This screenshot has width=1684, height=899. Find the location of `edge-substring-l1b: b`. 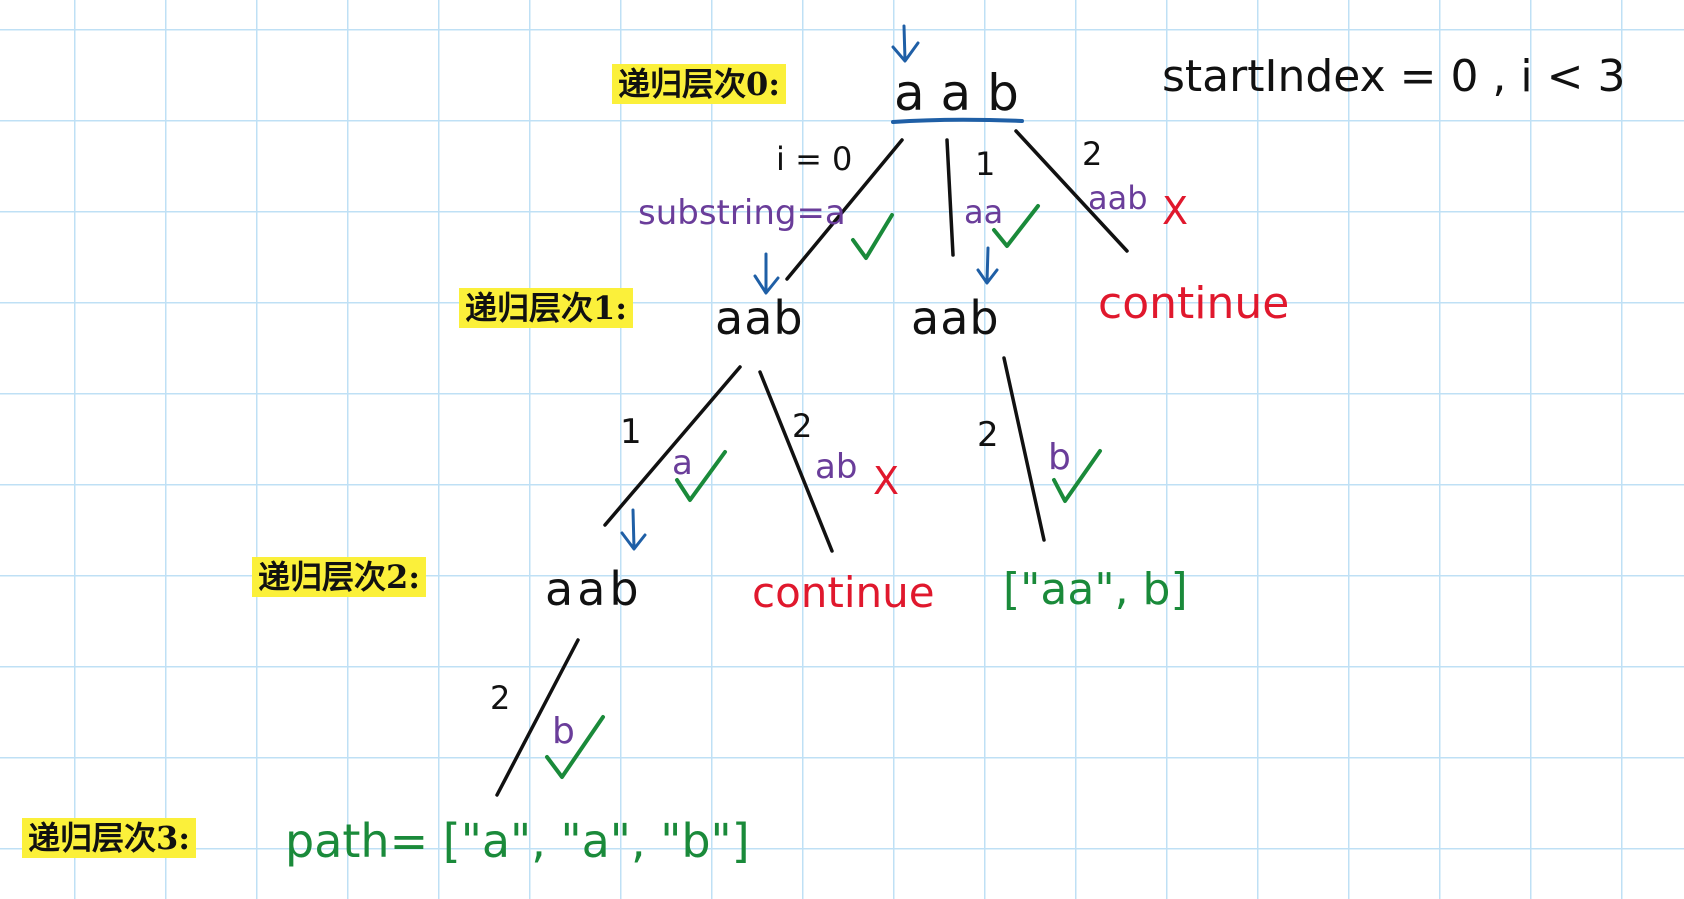

edge-substring-l1b: b is located at coordinates (1059, 457).